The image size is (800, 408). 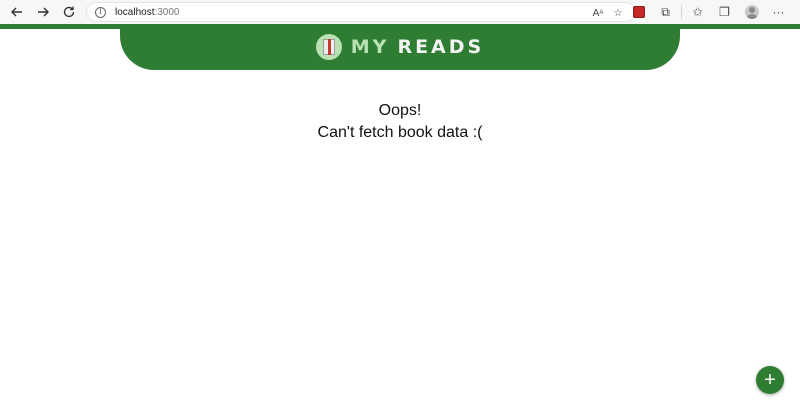 What do you see at coordinates (681, 12) in the screenshot?
I see `toolbar-separator` at bounding box center [681, 12].